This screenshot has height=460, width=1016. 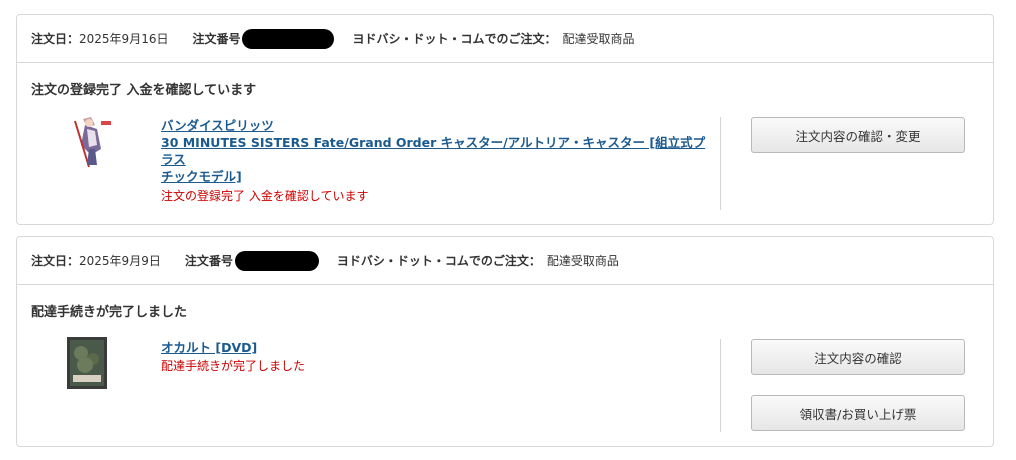 I want to click on confirm-change-order-button: 注文内容の確認・変更, so click(x=858, y=135).